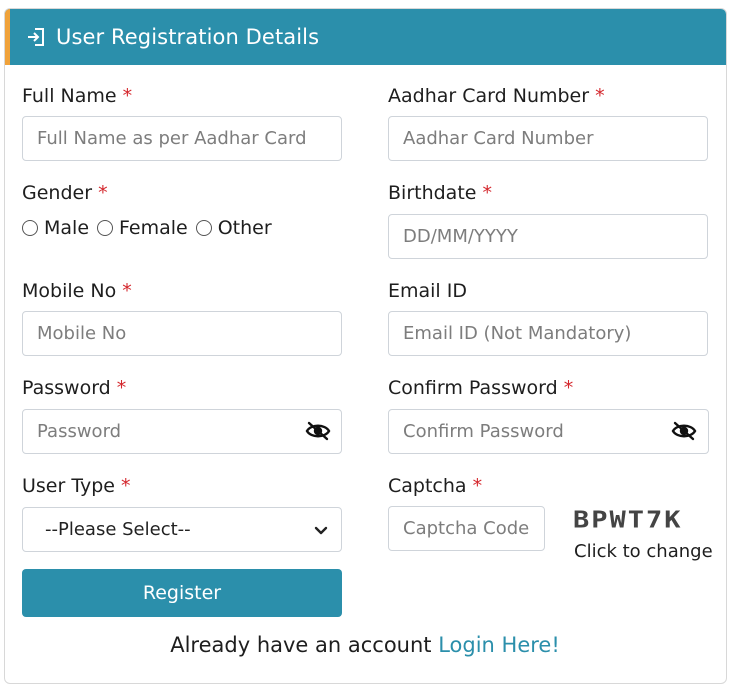 The width and height of the screenshot is (730, 687). I want to click on chevron-down-icon, so click(321, 532).